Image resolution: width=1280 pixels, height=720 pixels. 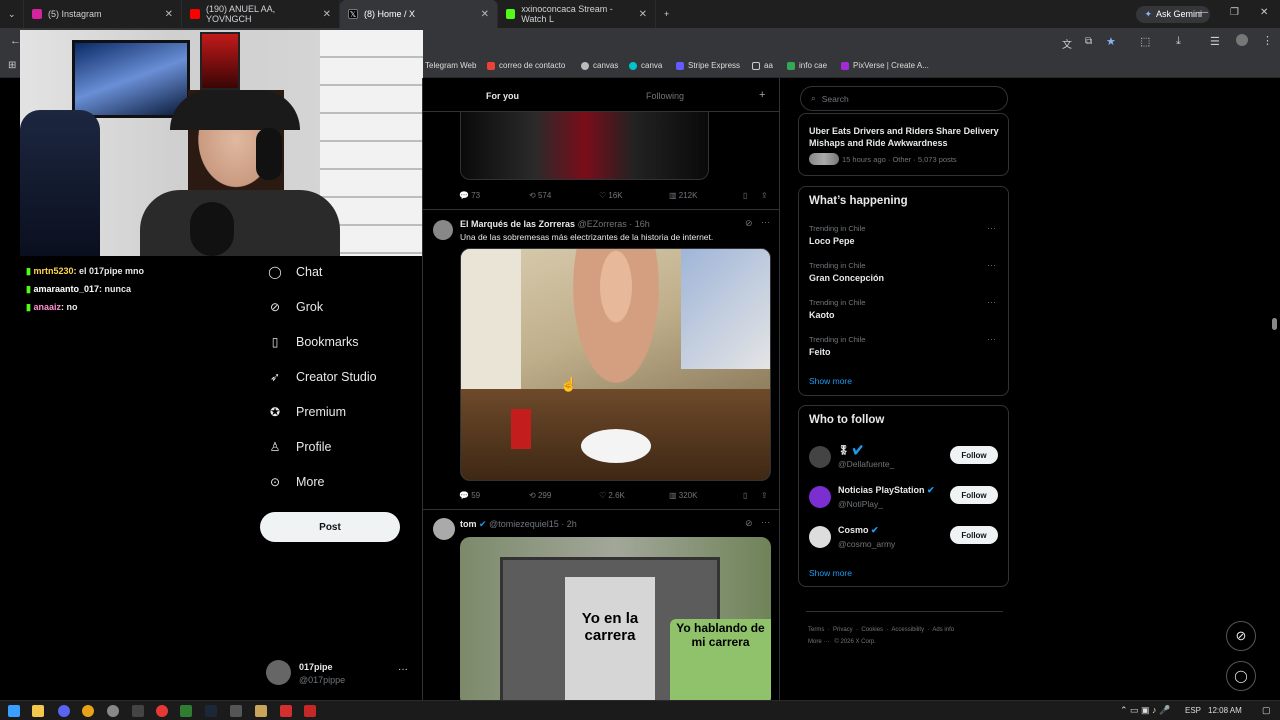 What do you see at coordinates (14, 711) in the screenshot?
I see `start-icon` at bounding box center [14, 711].